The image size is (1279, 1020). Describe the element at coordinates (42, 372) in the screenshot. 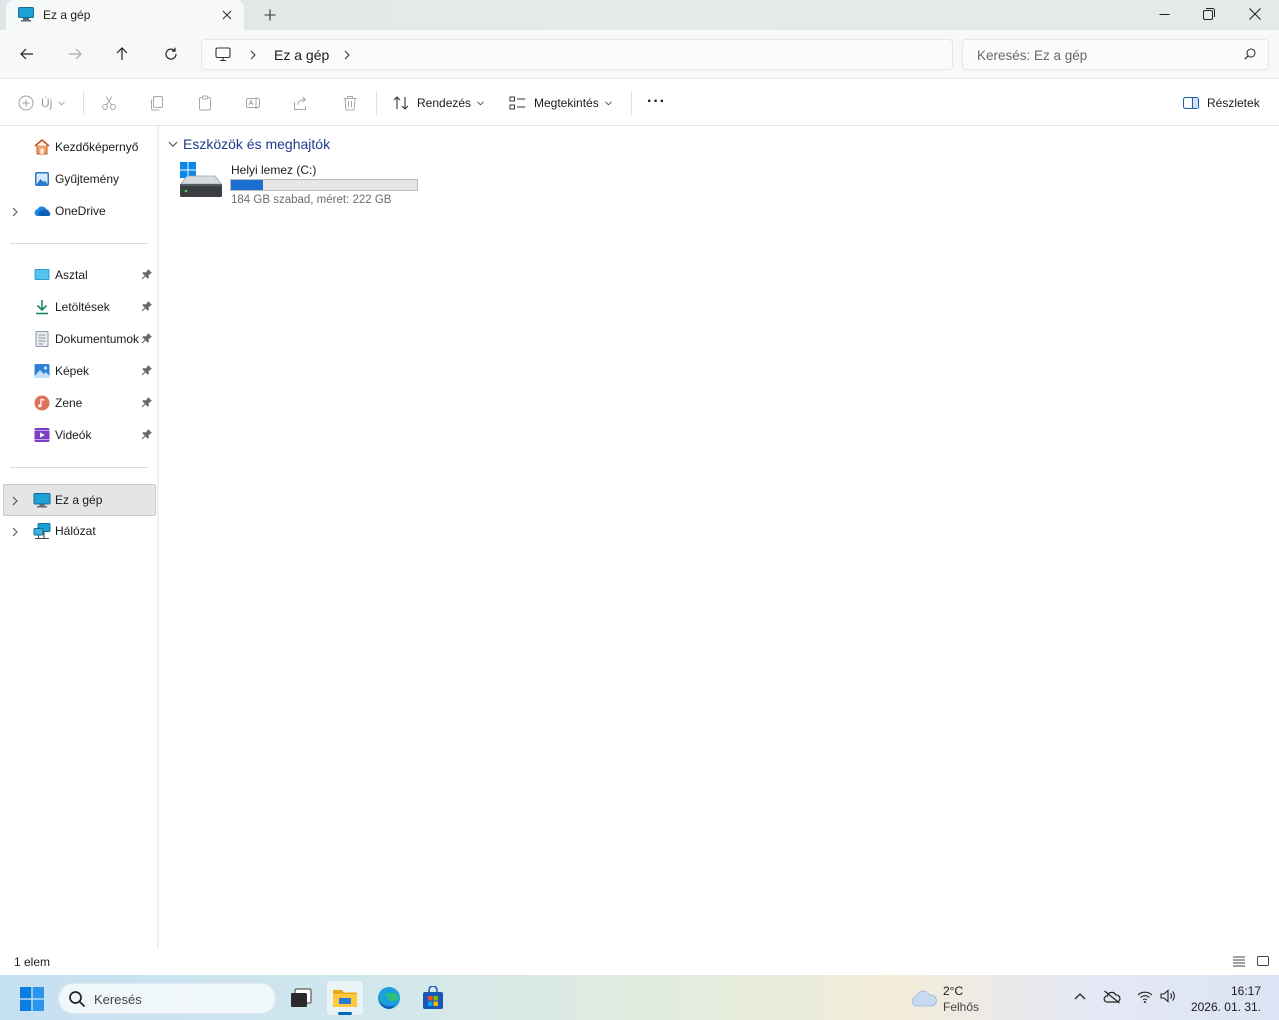

I see `pictures-icon` at that location.